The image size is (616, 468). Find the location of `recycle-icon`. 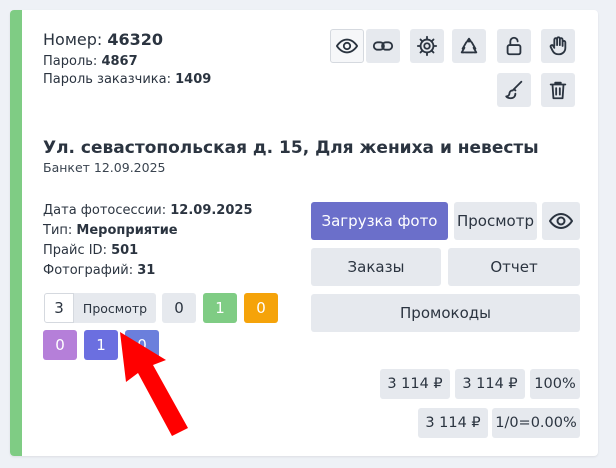

recycle-icon is located at coordinates (469, 45).